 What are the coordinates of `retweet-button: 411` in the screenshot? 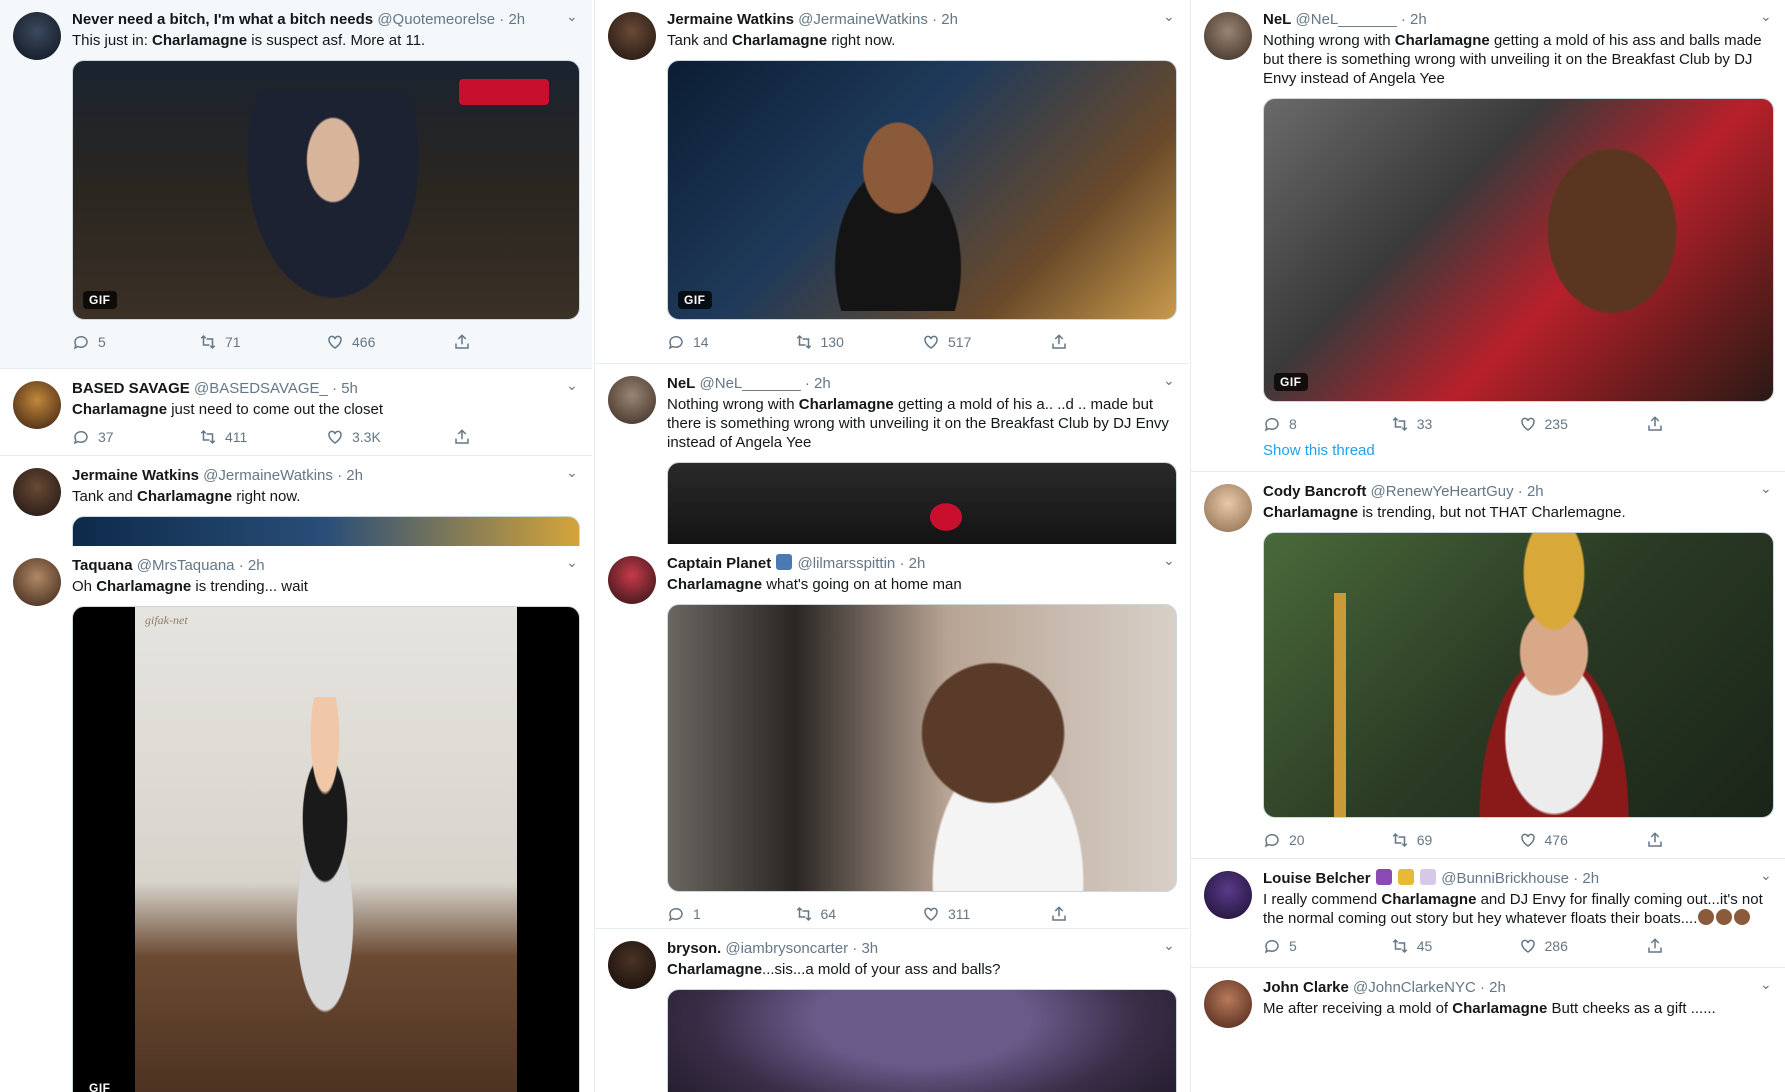 It's located at (262, 437).